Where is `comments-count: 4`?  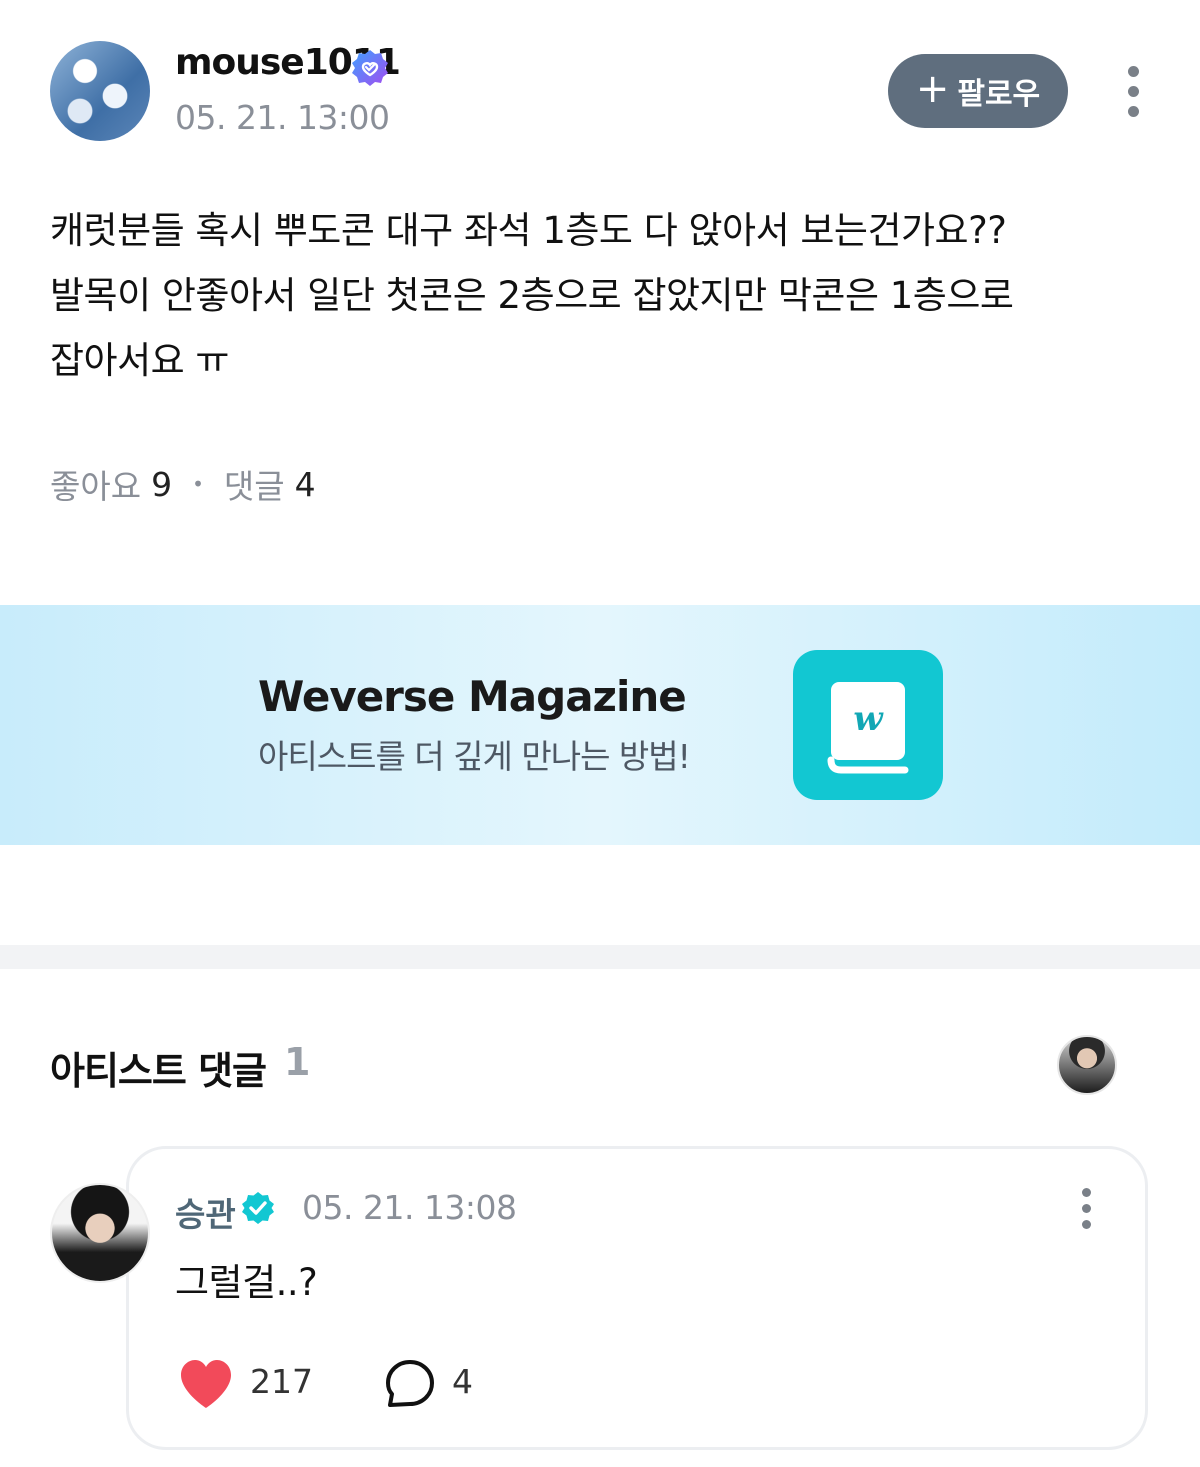 comments-count: 4 is located at coordinates (305, 484).